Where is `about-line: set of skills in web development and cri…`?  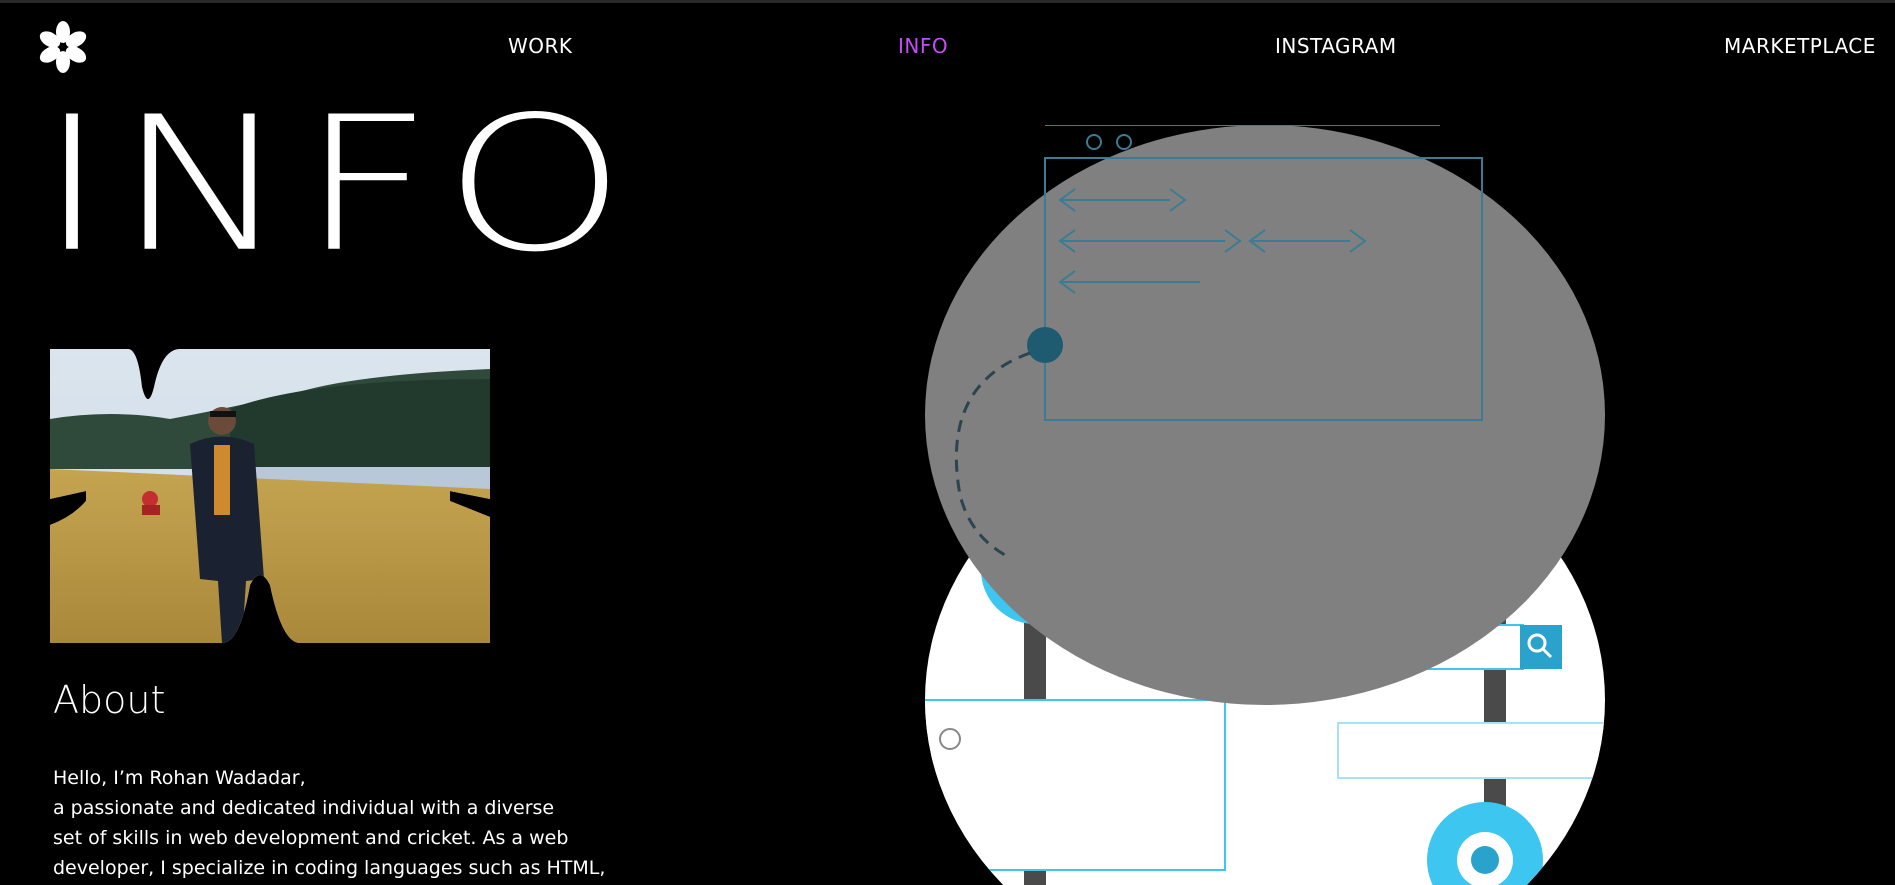 about-line: set of skills in web development and cri… is located at coordinates (311, 838).